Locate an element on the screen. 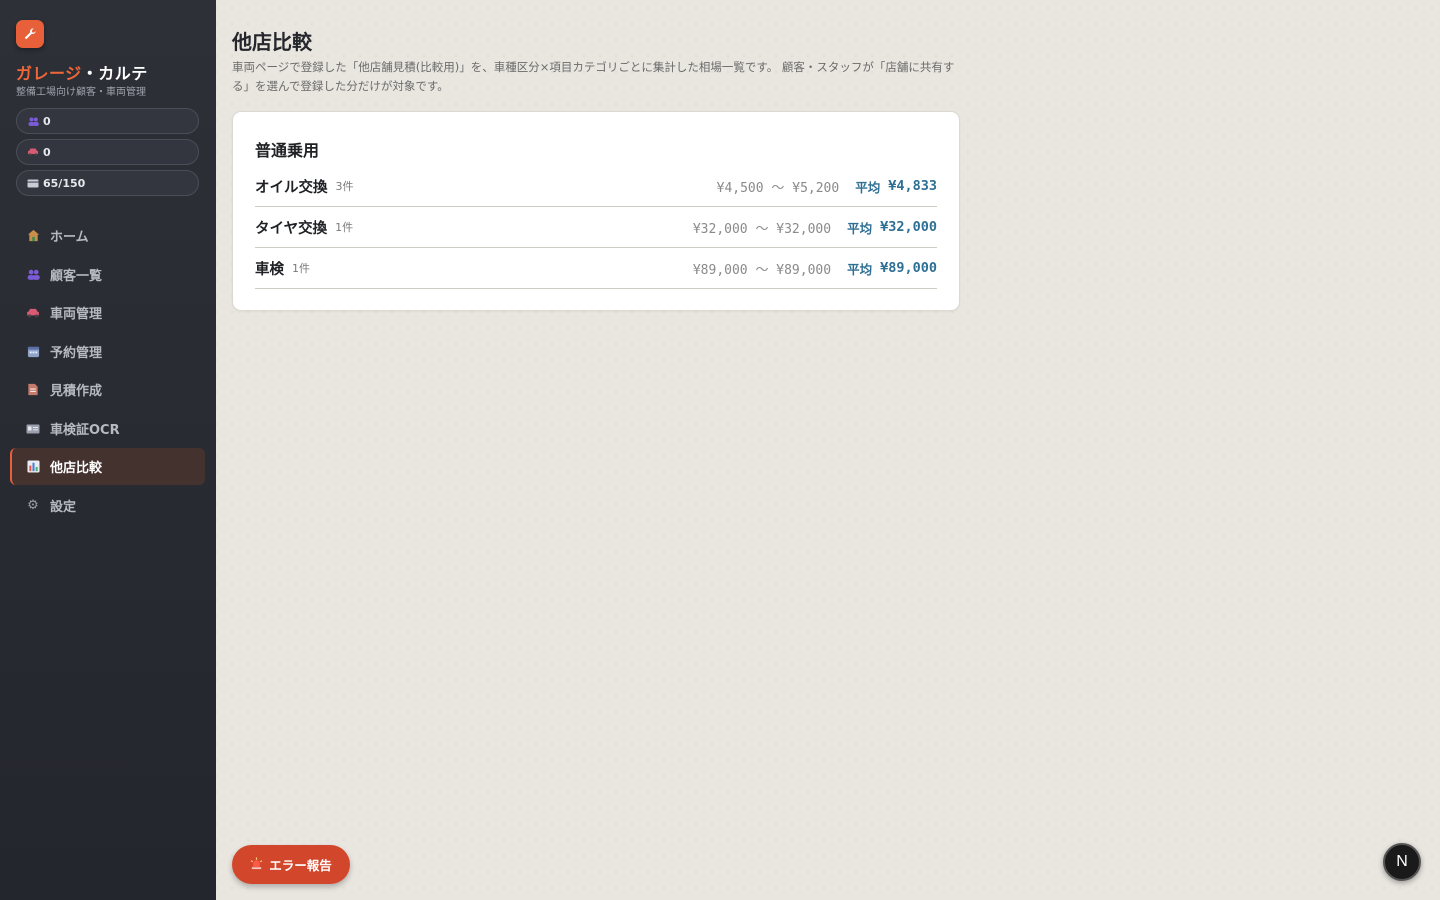 Image resolution: width=1440 pixels, height=900 pixels. table-row: 車検 1件 ¥89,000 〜 ¥89,000 平均 ¥89,000 is located at coordinates (596, 268).